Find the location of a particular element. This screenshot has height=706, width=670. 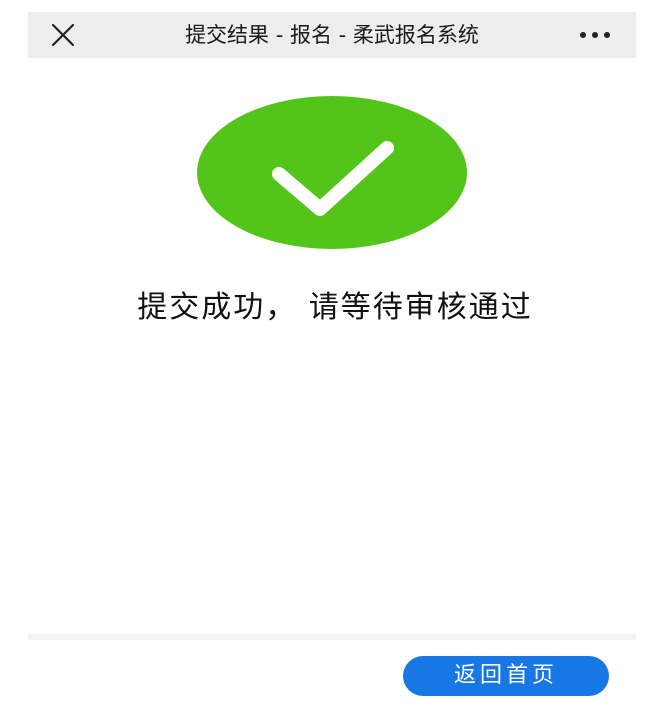

result-message: 提交成功， 请等待审核通过 is located at coordinates (335, 307).